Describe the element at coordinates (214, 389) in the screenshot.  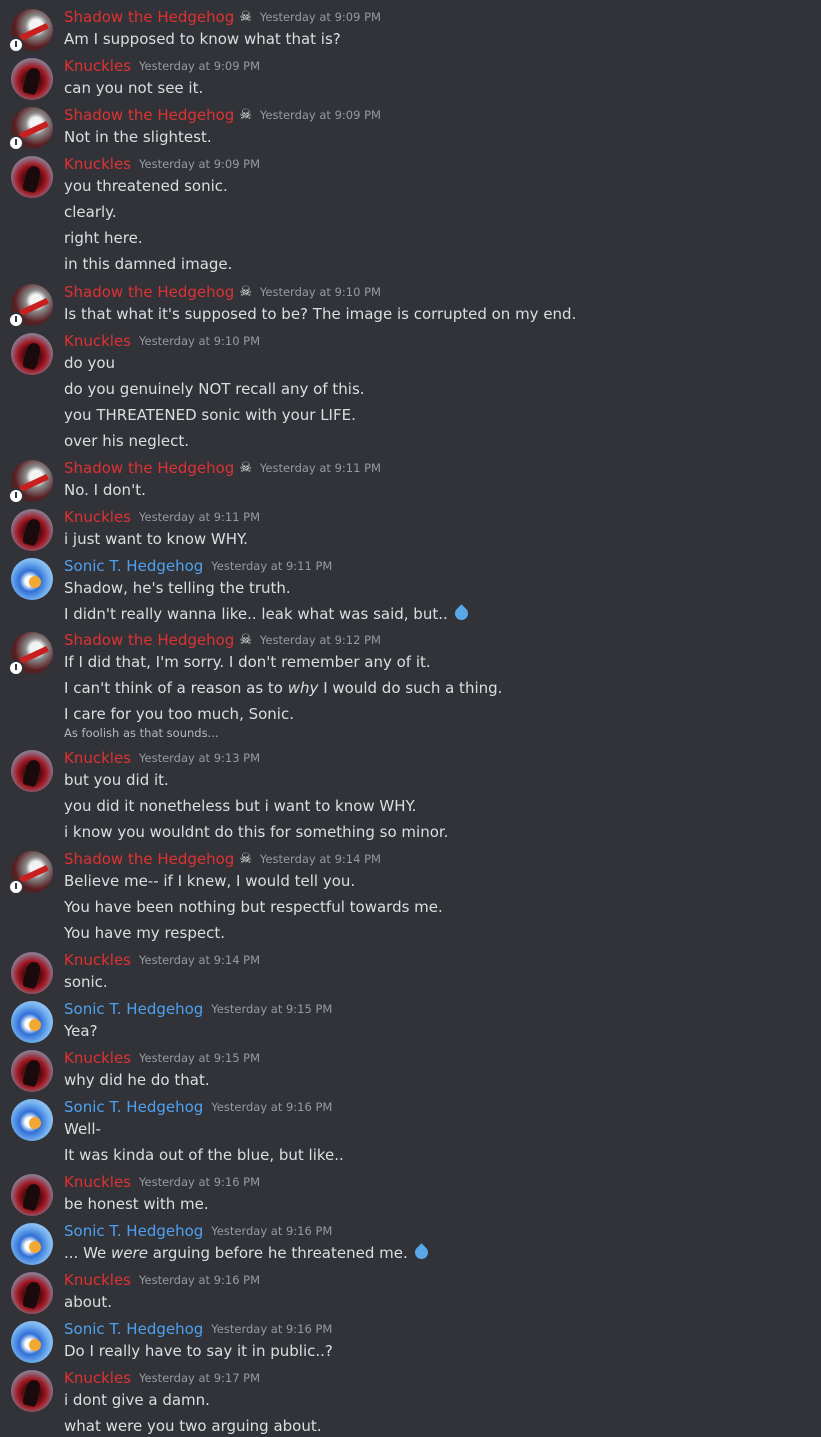
I see `message-text: do you genuinely NOT recall any of this.` at that location.